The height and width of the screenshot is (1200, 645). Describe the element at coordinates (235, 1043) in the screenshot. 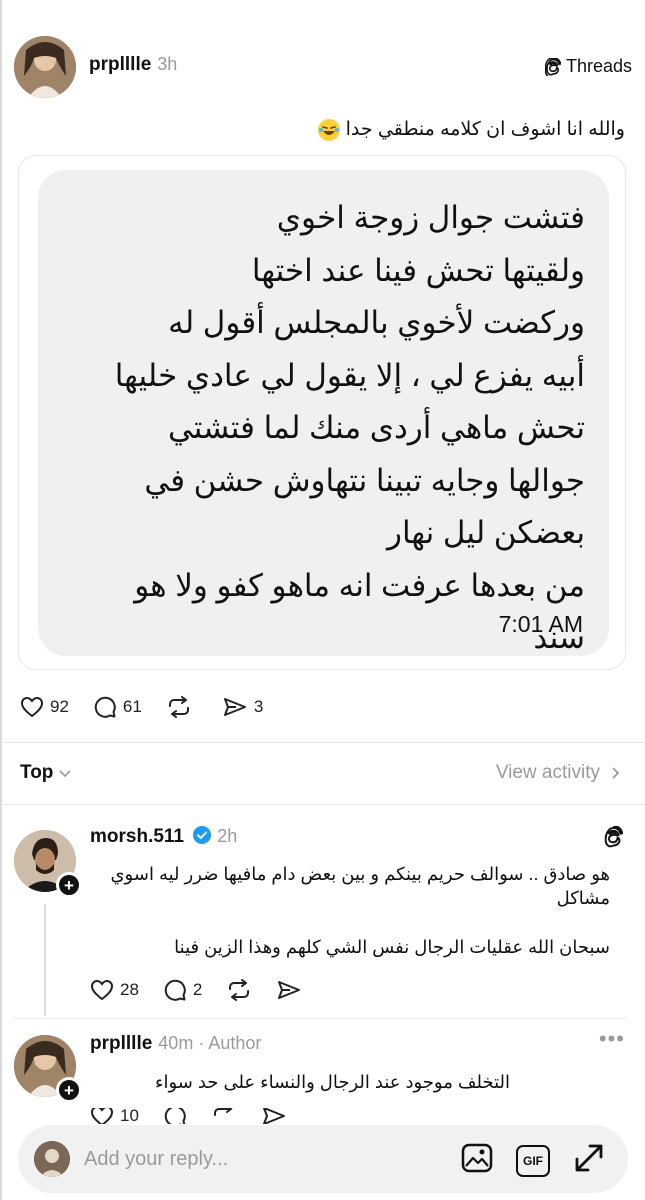

I see `author-tag: Author` at that location.